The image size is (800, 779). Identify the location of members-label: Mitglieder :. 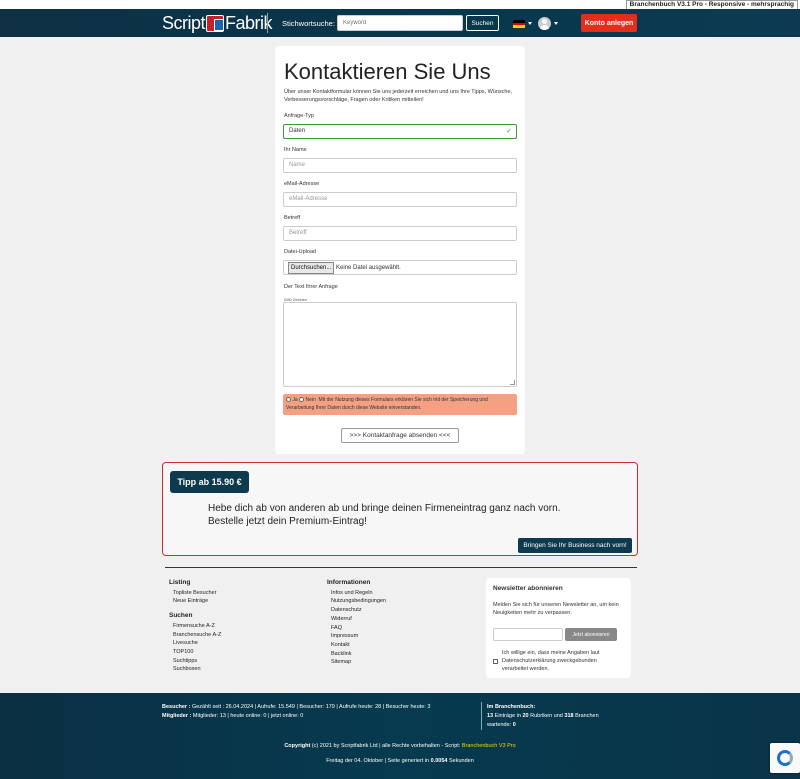
(177, 716).